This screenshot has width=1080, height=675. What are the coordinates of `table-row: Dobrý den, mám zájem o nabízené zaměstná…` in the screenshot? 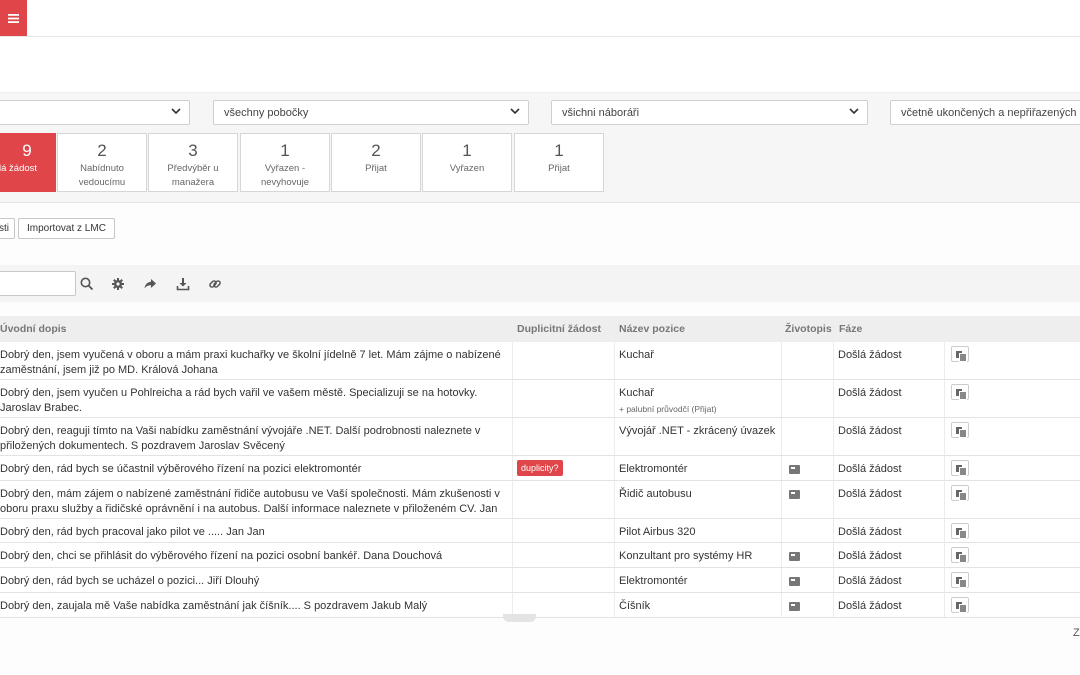 It's located at (540, 500).